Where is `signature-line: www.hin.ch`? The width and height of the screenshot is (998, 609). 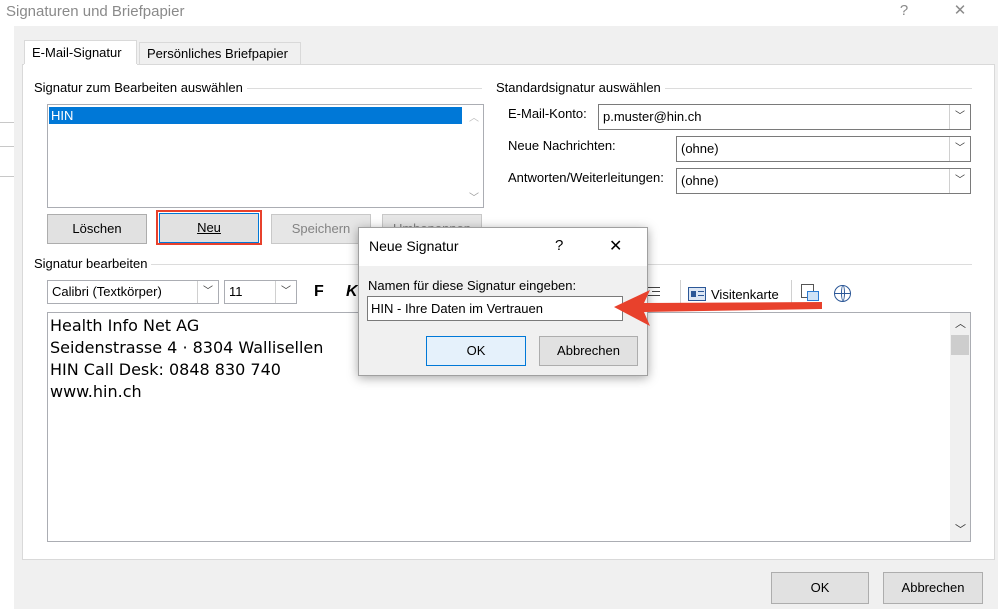 signature-line: www.hin.ch is located at coordinates (96, 391).